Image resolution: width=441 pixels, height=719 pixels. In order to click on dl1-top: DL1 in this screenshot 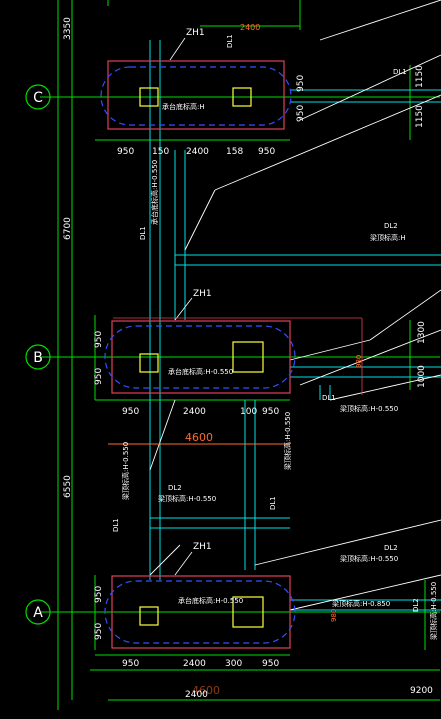, I will do `click(230, 41)`.